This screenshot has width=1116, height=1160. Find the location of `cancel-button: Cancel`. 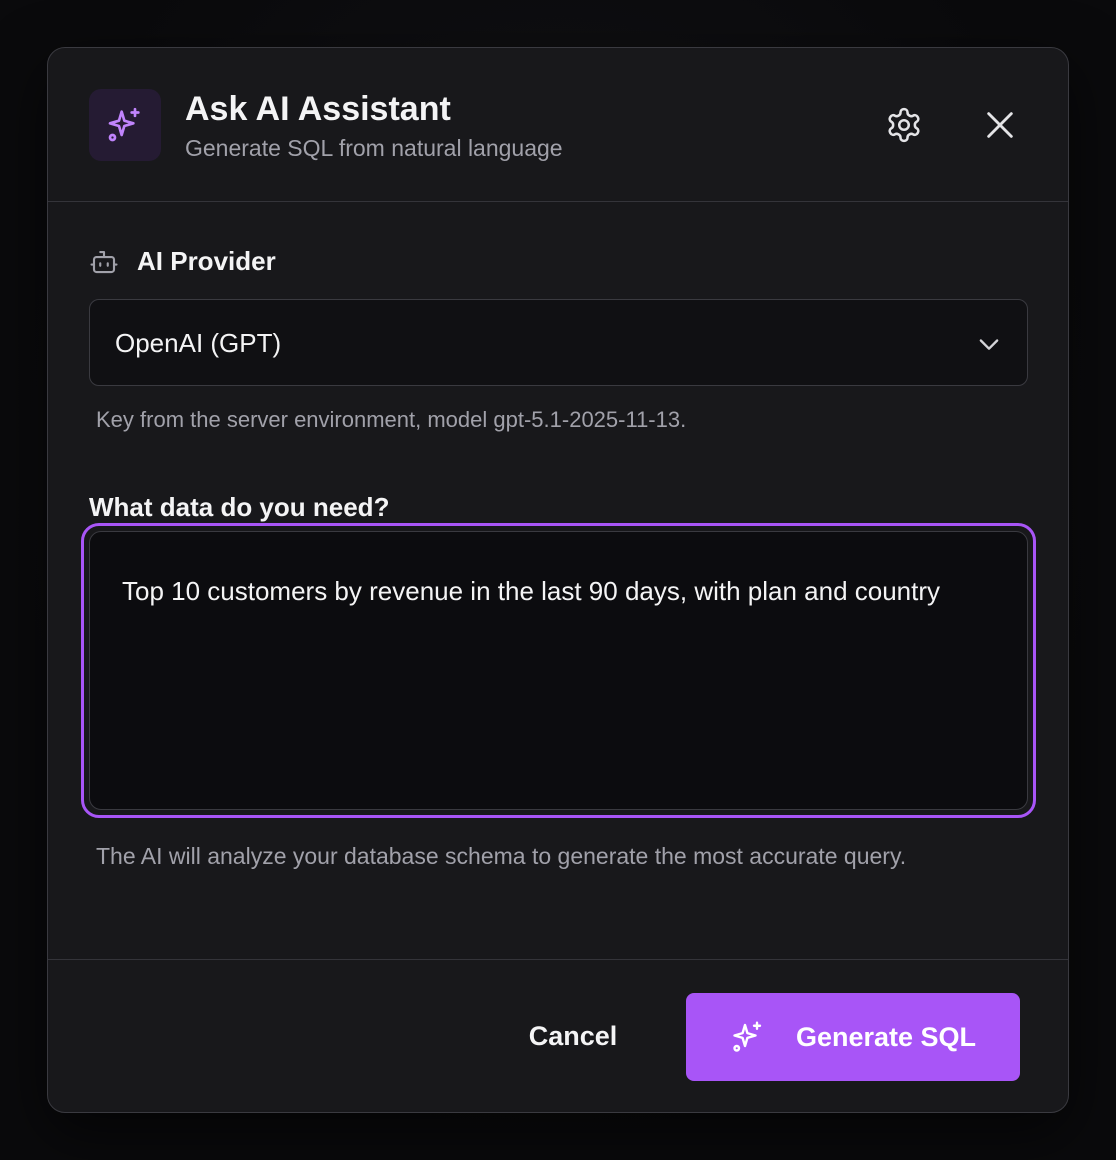

cancel-button: Cancel is located at coordinates (573, 1036).